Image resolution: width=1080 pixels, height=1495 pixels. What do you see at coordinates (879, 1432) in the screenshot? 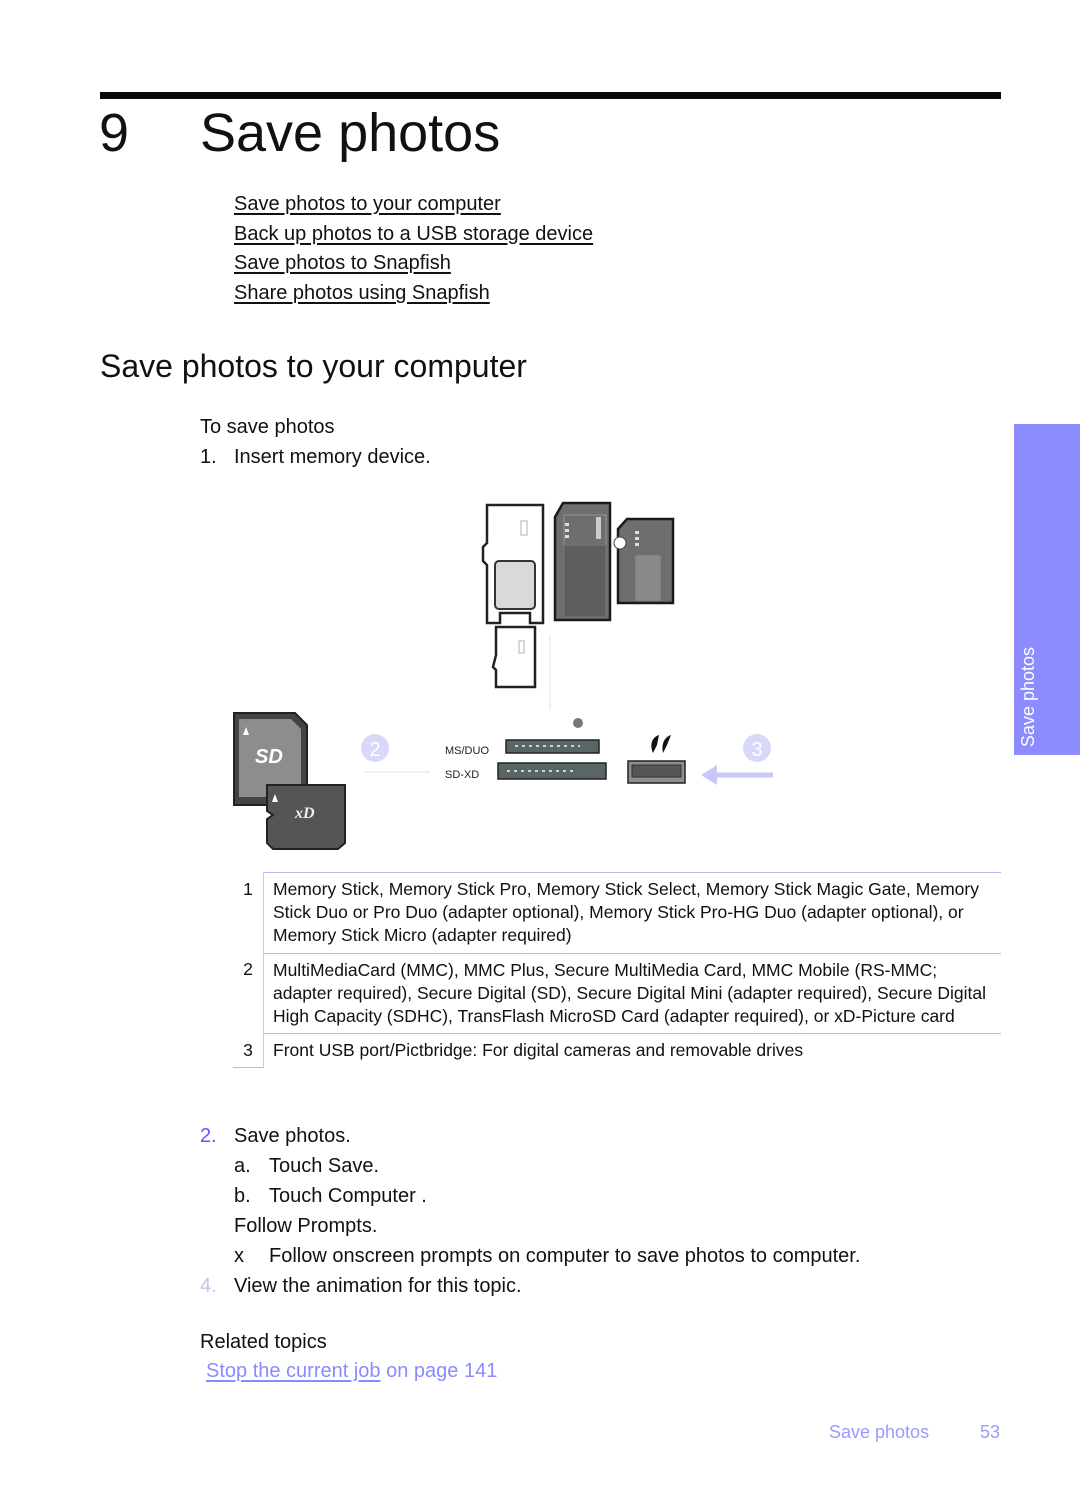
I see `footer-section-name: Save photos` at bounding box center [879, 1432].